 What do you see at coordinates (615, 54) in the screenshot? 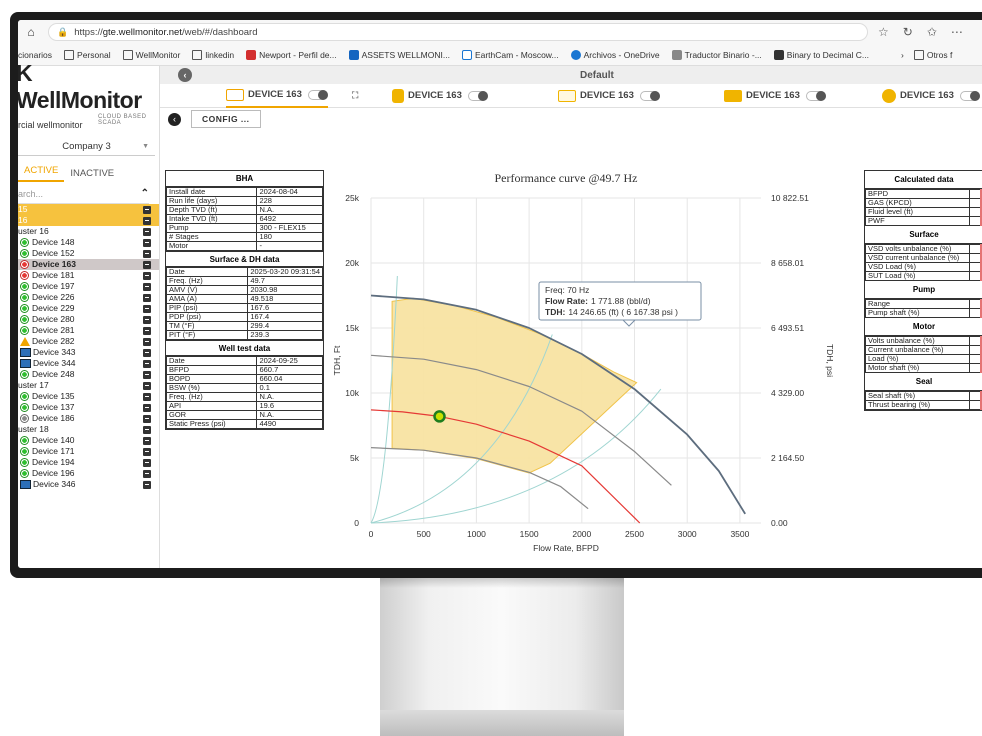
I see `bookmark: Archivos - OneDrive` at bounding box center [615, 54].